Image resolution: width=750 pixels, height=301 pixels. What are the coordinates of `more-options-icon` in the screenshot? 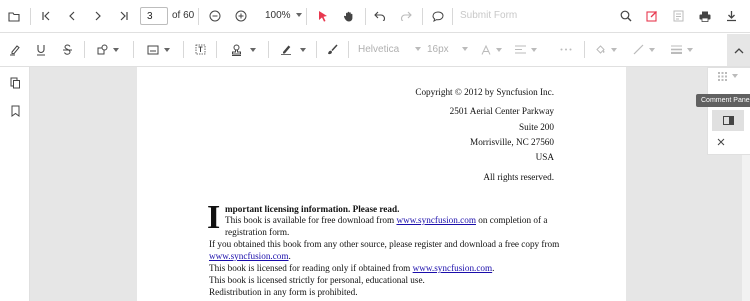 It's located at (566, 49).